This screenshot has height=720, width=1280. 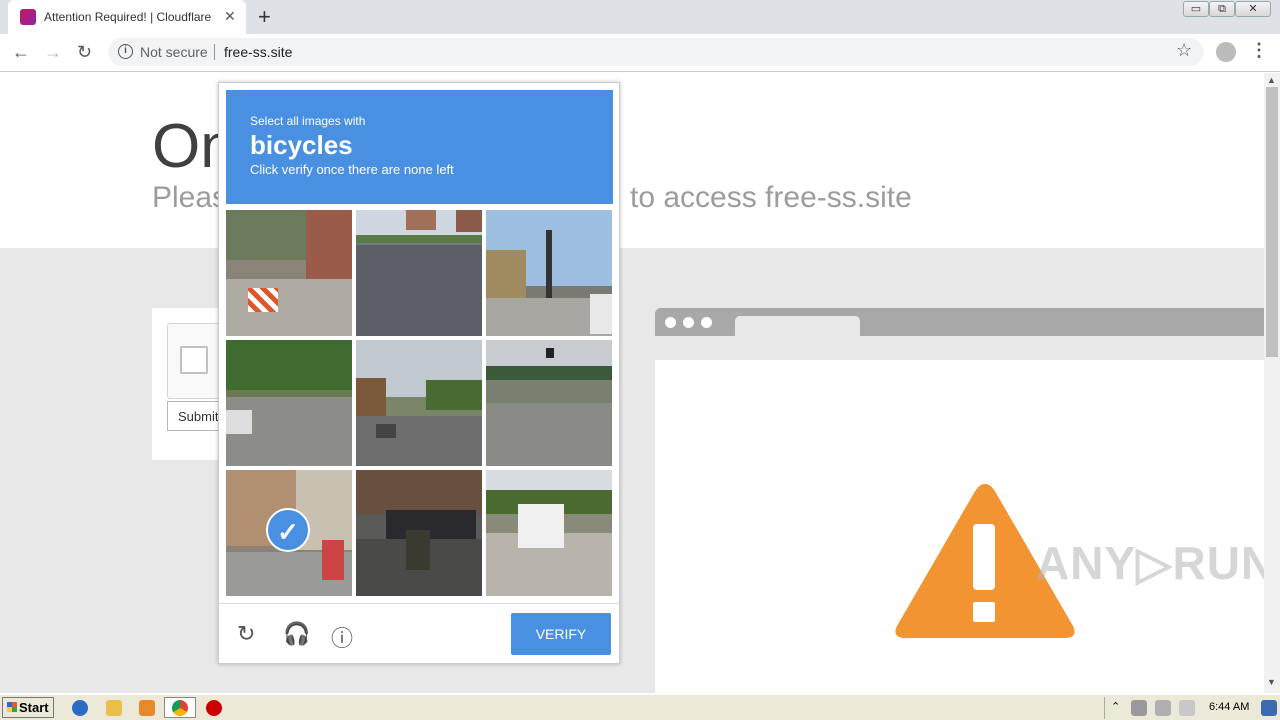 I want to click on browser-toolbar: ← → ↻ i Not secure free-ss.site ☆, so click(x=640, y=53).